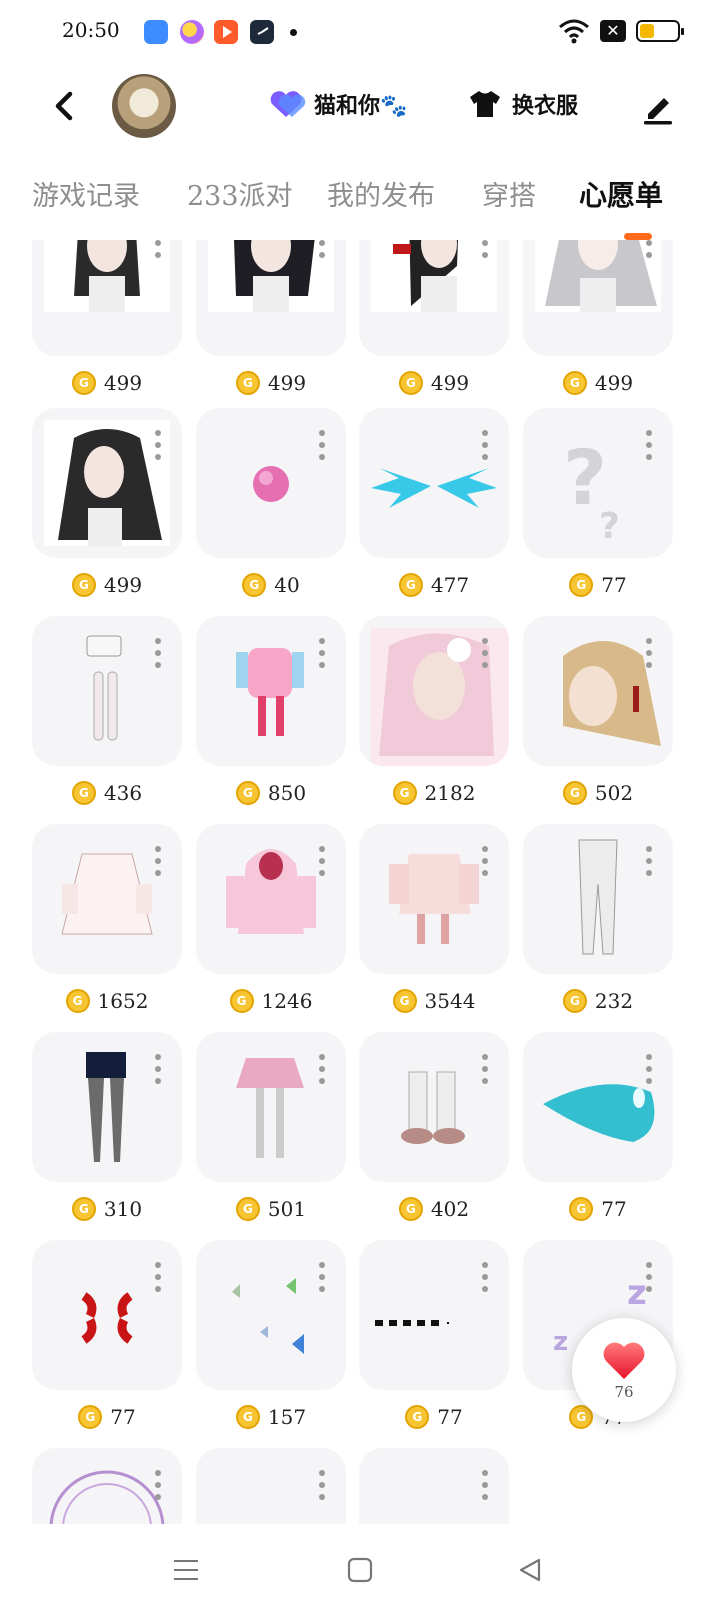  I want to click on wishlist-item: 501, so click(271, 1127).